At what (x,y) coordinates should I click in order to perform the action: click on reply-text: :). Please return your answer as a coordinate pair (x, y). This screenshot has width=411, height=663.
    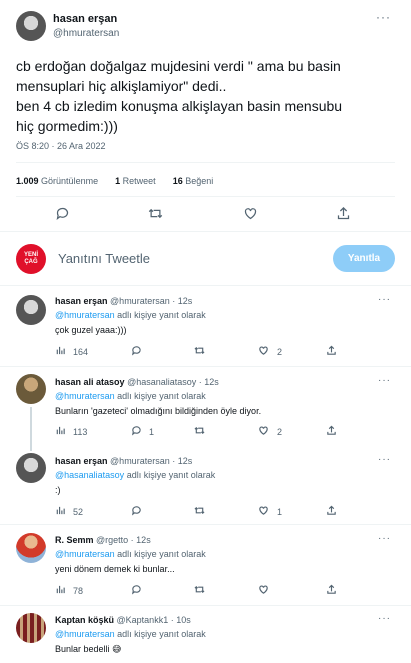
    Looking at the image, I should click on (58, 490).